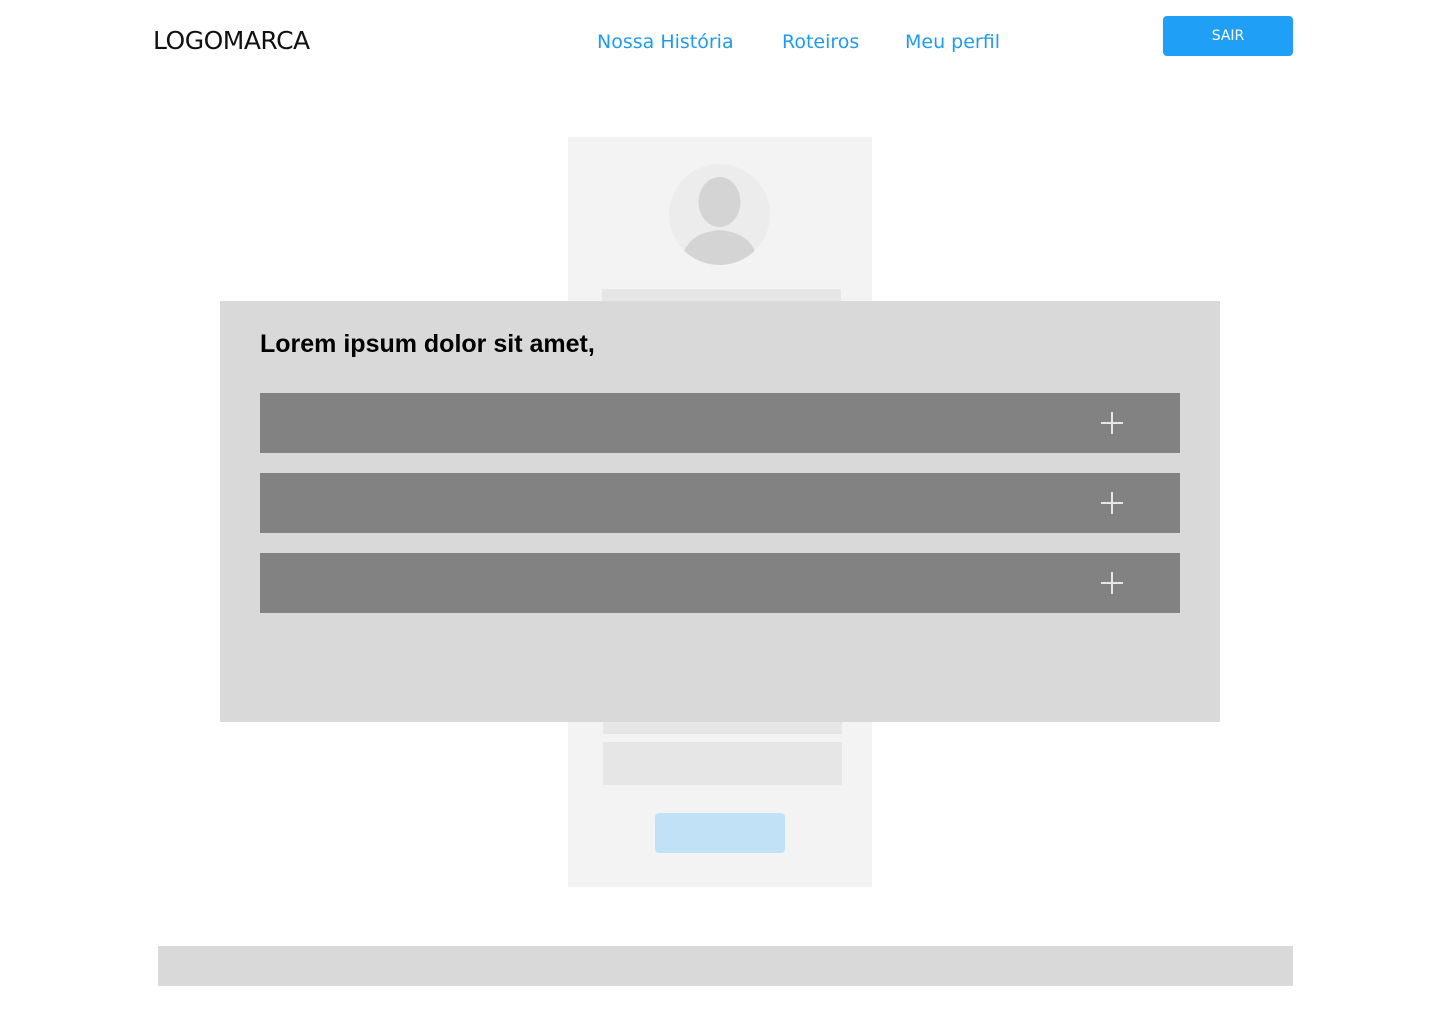  Describe the element at coordinates (952, 42) in the screenshot. I see `nav-link-meu-perfil: Meu perfil` at that location.